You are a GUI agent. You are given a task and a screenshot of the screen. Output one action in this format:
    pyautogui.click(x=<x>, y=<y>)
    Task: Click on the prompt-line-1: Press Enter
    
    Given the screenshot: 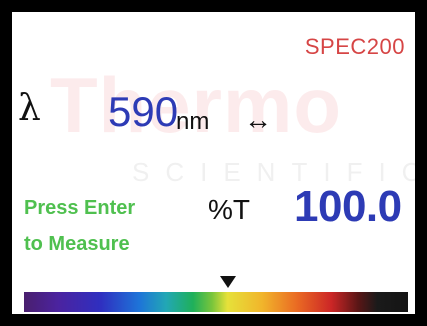 What is the action you would take?
    pyautogui.click(x=80, y=208)
    